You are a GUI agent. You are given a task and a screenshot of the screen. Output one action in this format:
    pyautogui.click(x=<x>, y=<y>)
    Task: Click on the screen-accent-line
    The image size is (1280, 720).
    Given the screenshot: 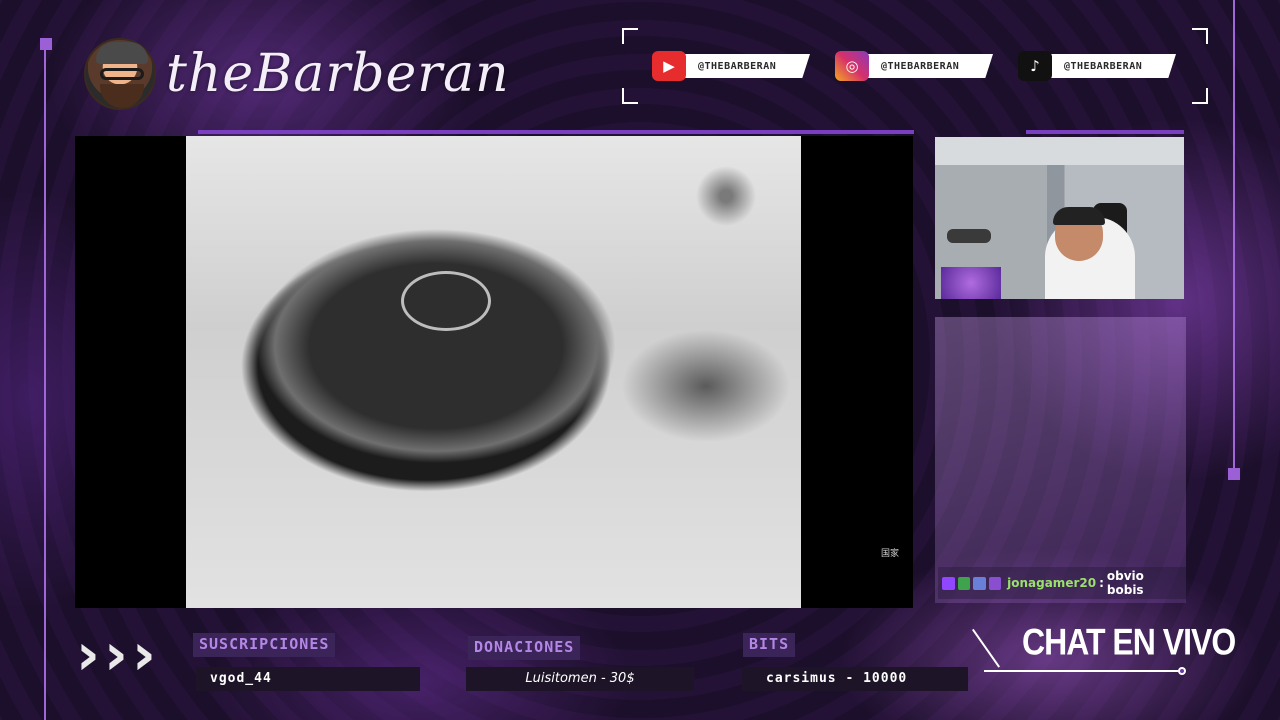 What is the action you would take?
    pyautogui.click(x=556, y=132)
    